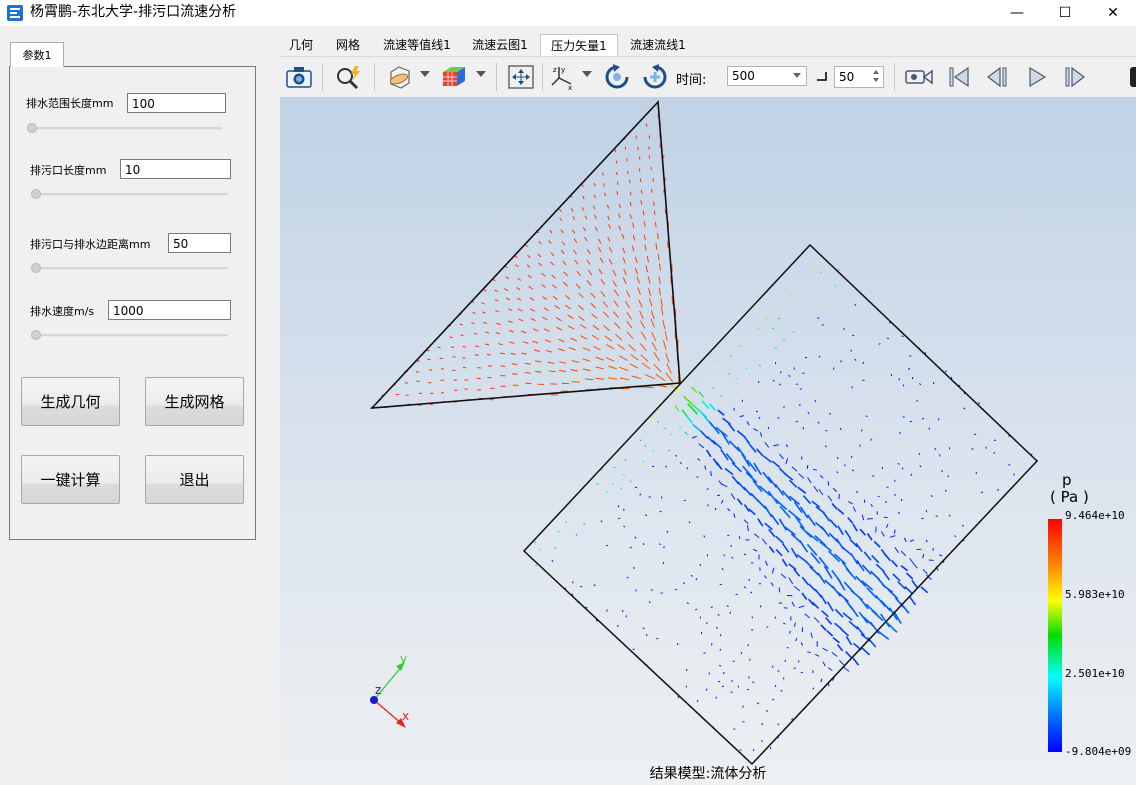  Describe the element at coordinates (521, 77) in the screenshot. I see `fit-view-icon` at that location.